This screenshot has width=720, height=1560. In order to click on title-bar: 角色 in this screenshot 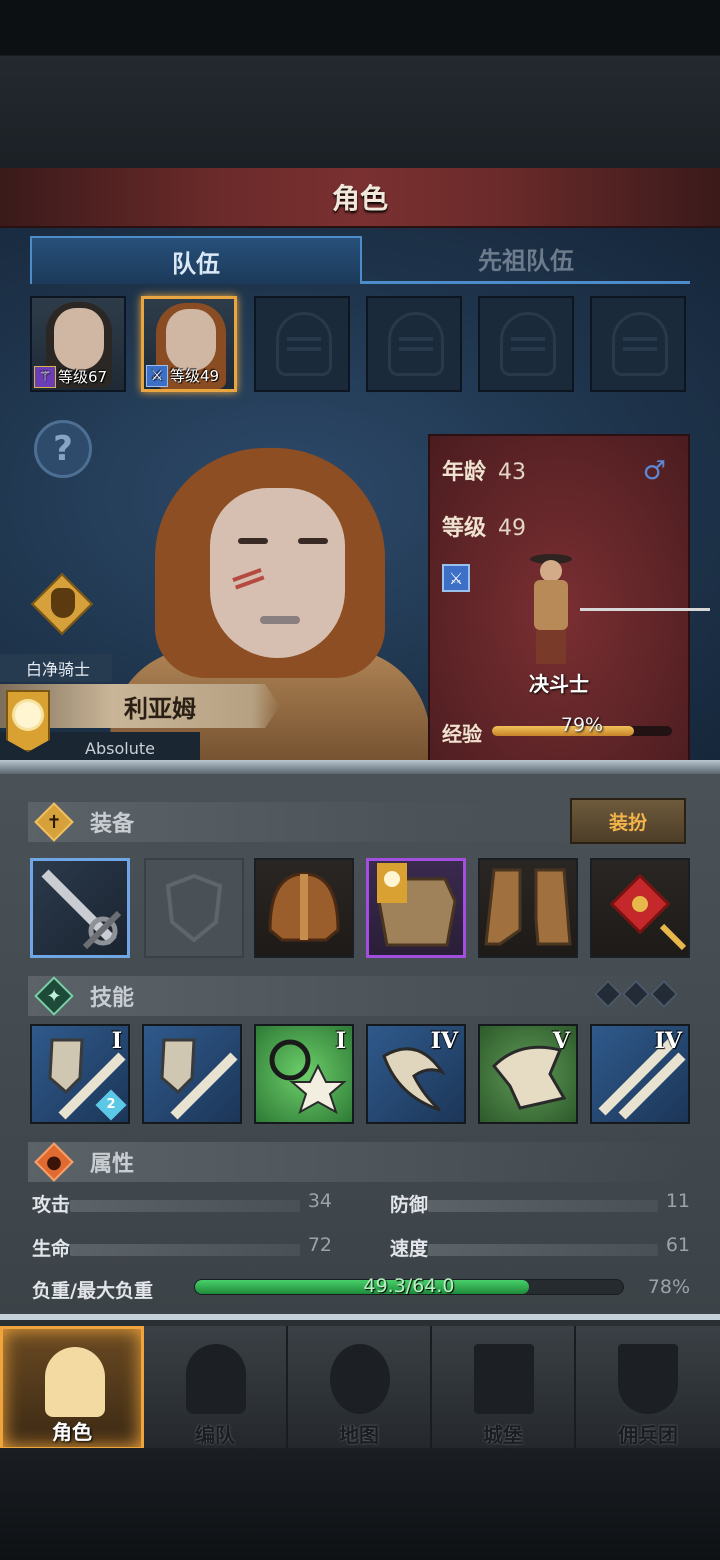, I will do `click(360, 198)`.